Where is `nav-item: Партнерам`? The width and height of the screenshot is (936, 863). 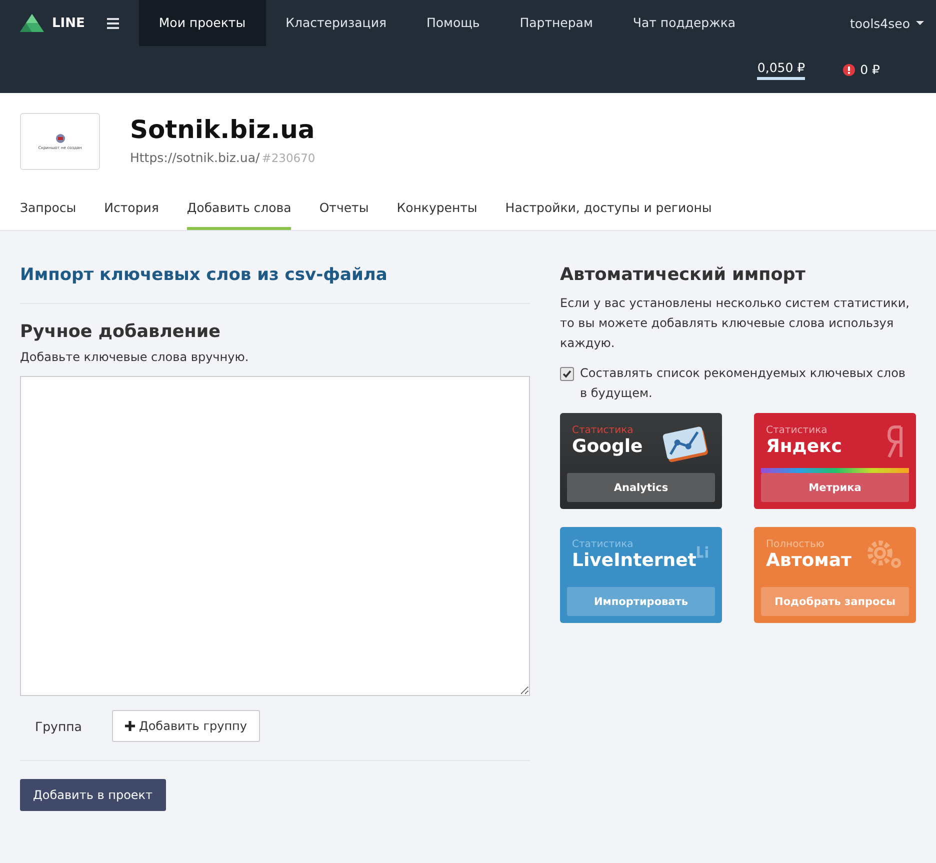 nav-item: Партнерам is located at coordinates (556, 23).